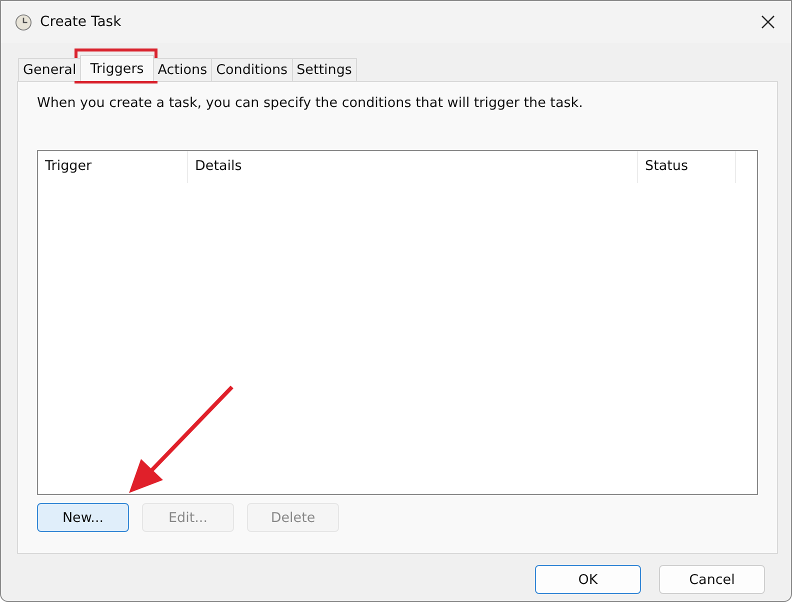  What do you see at coordinates (712, 579) in the screenshot?
I see `dialog-button: Cancel` at bounding box center [712, 579].